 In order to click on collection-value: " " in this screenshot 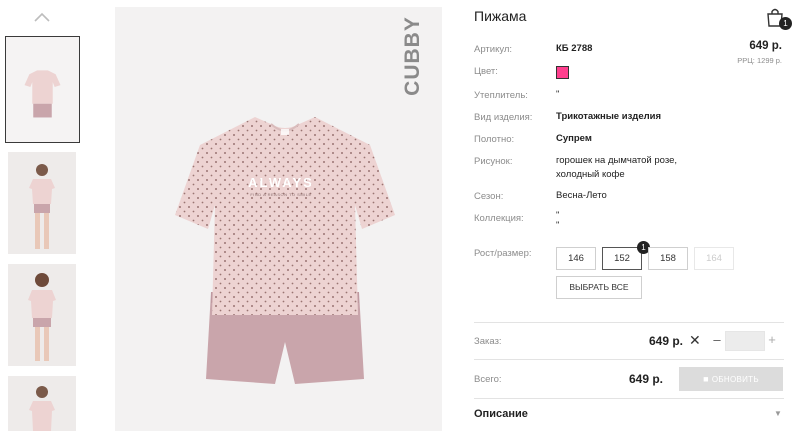, I will do `click(558, 220)`.